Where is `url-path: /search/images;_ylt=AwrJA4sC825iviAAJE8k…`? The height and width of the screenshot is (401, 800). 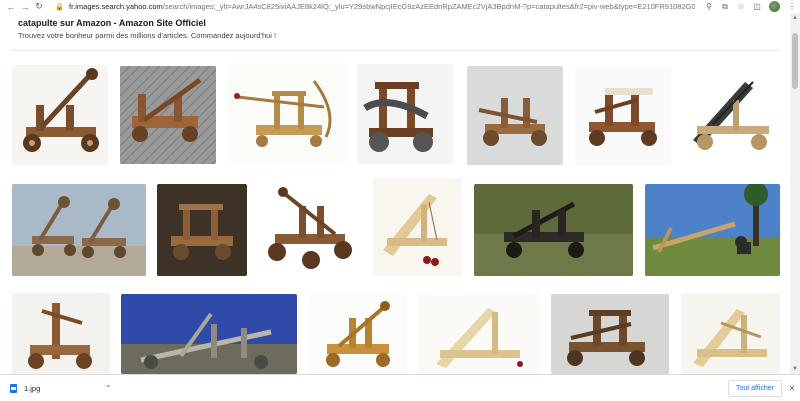
url-path: /search/images;_ylt=AwrJA4sC825iviAAJE8k… is located at coordinates (428, 6).